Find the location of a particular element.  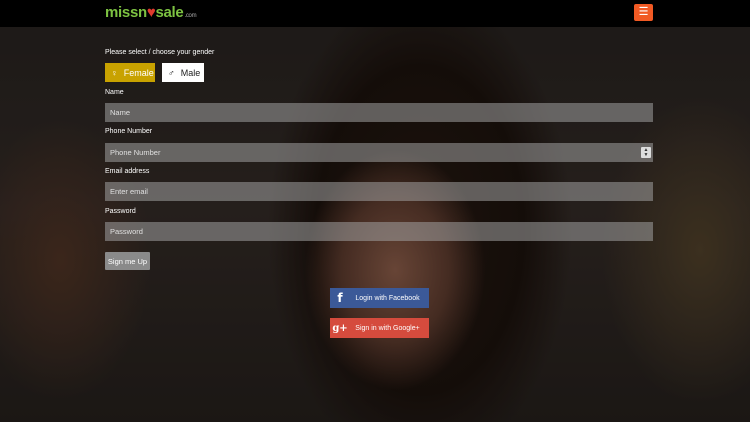

female-icon: ♀ is located at coordinates (114, 72).